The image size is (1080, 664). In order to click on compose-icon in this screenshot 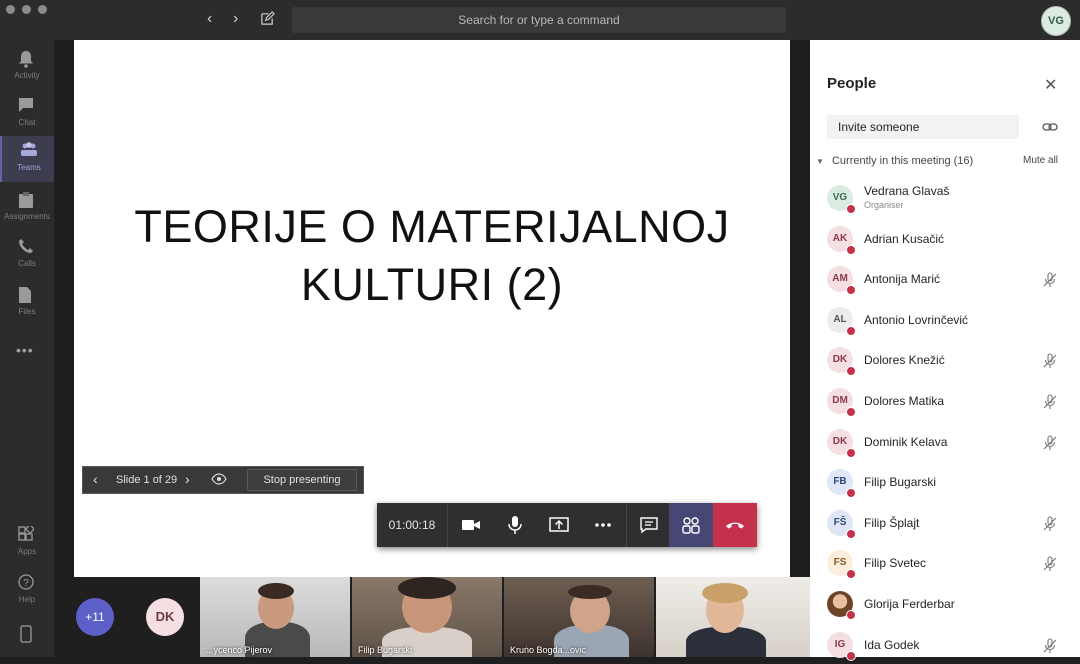, I will do `click(267, 18)`.